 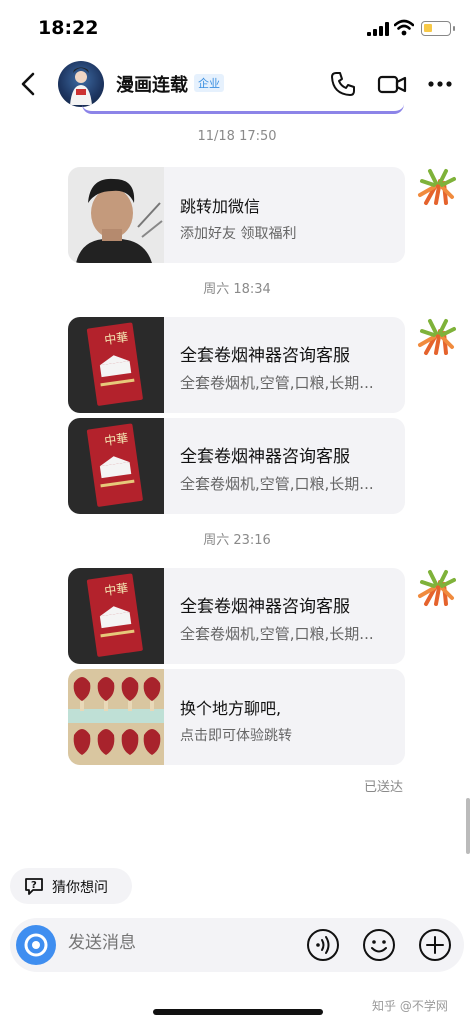 I want to click on previous-message-bubble, so click(x=243, y=109).